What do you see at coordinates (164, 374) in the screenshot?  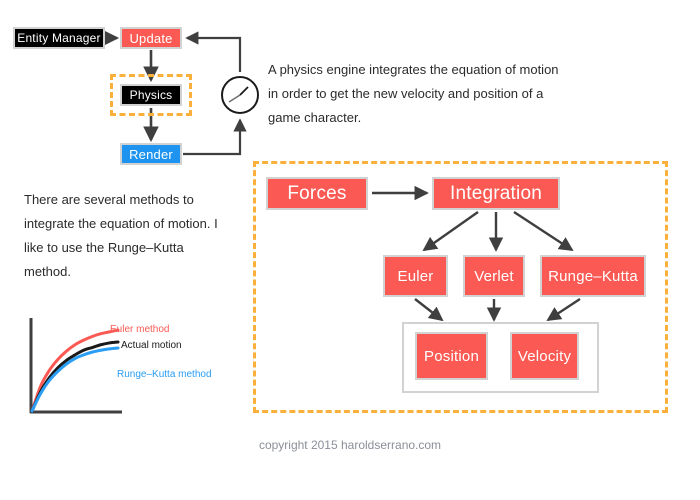 I see `chart-legend-runge-kutta: Runge–Kutta method` at bounding box center [164, 374].